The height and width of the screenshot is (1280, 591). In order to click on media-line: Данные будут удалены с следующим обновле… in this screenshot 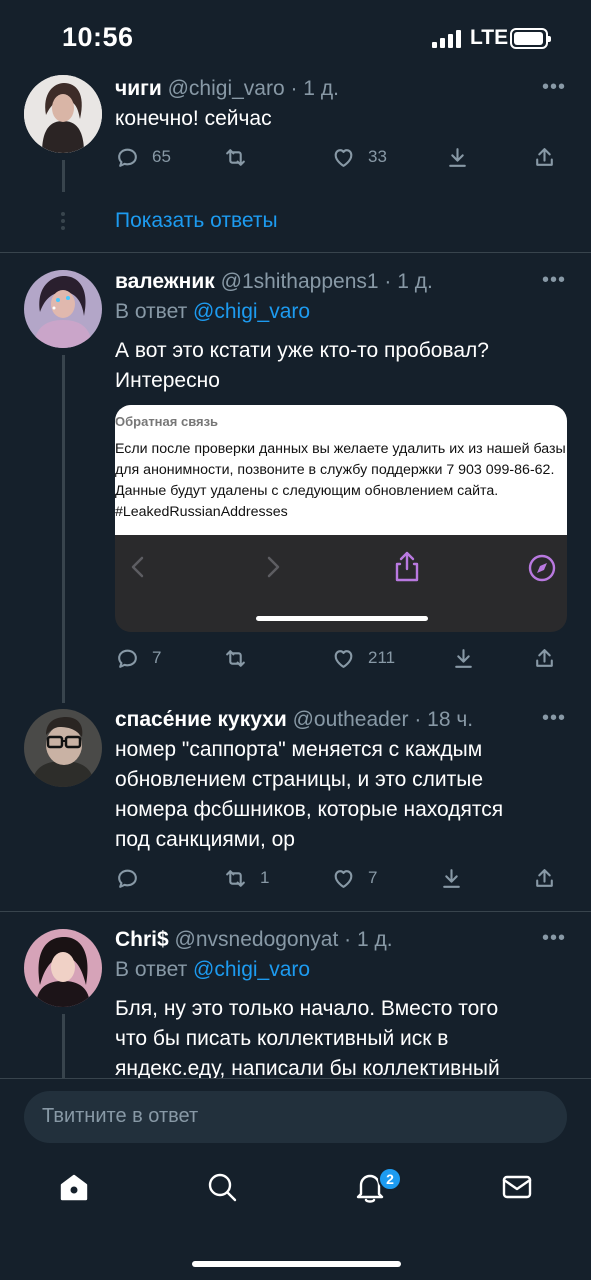, I will do `click(307, 491)`.